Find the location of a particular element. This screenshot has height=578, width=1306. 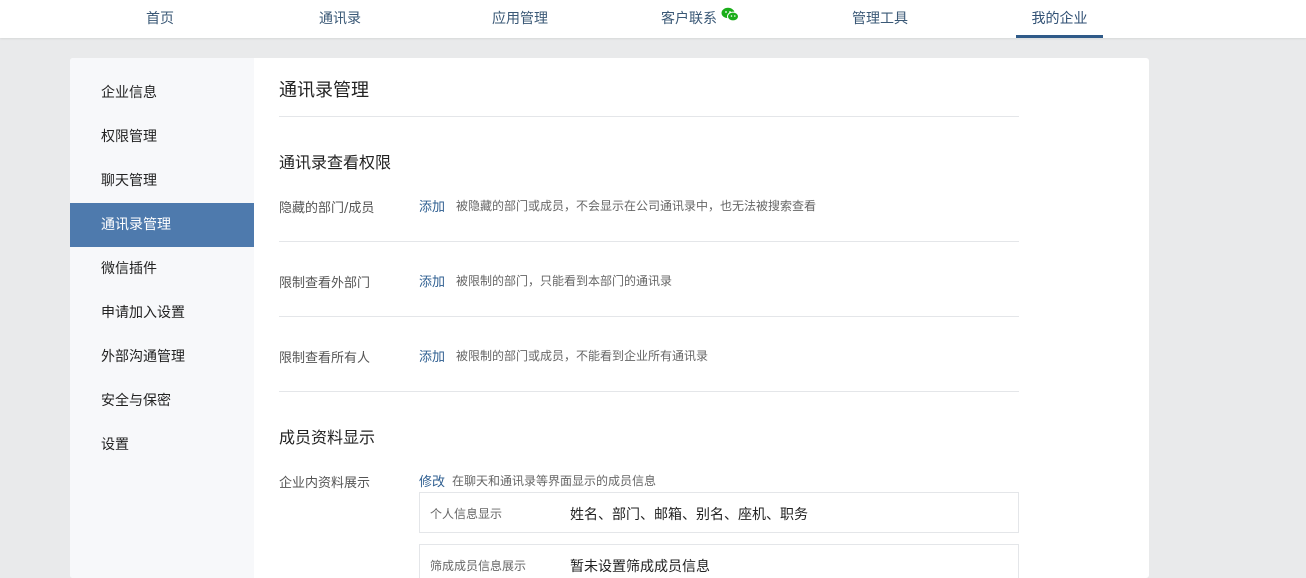

row-label-hidden-members: 隐藏的部门/成员 is located at coordinates (327, 208).